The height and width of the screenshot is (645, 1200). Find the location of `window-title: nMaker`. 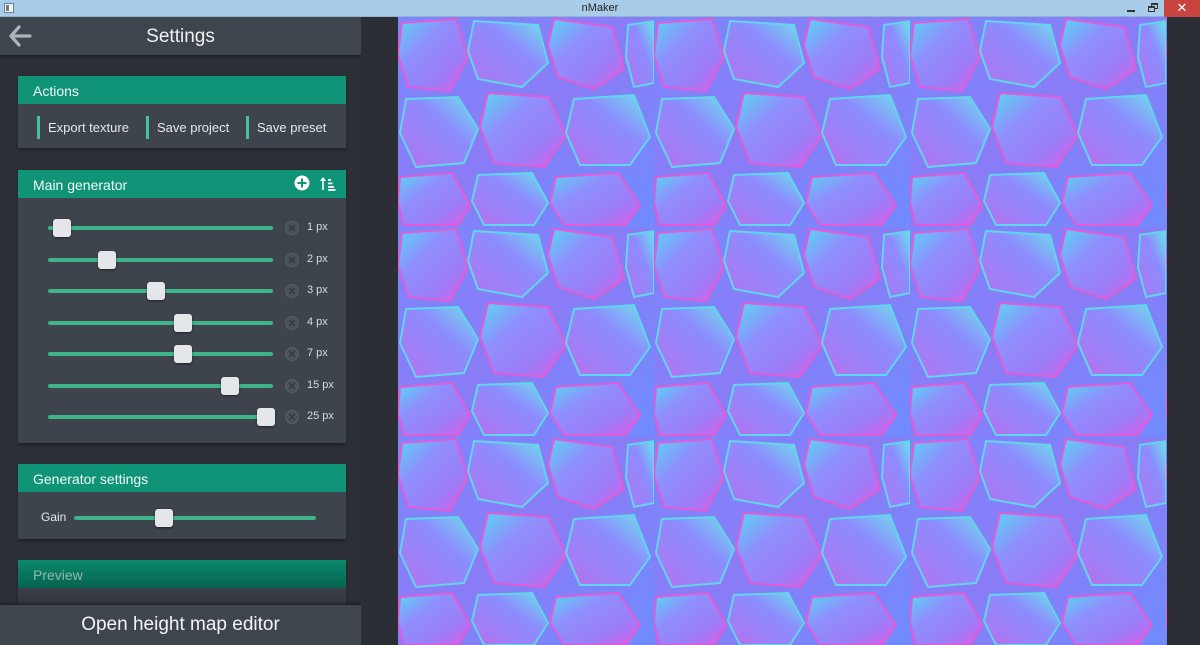

window-title: nMaker is located at coordinates (600, 8).